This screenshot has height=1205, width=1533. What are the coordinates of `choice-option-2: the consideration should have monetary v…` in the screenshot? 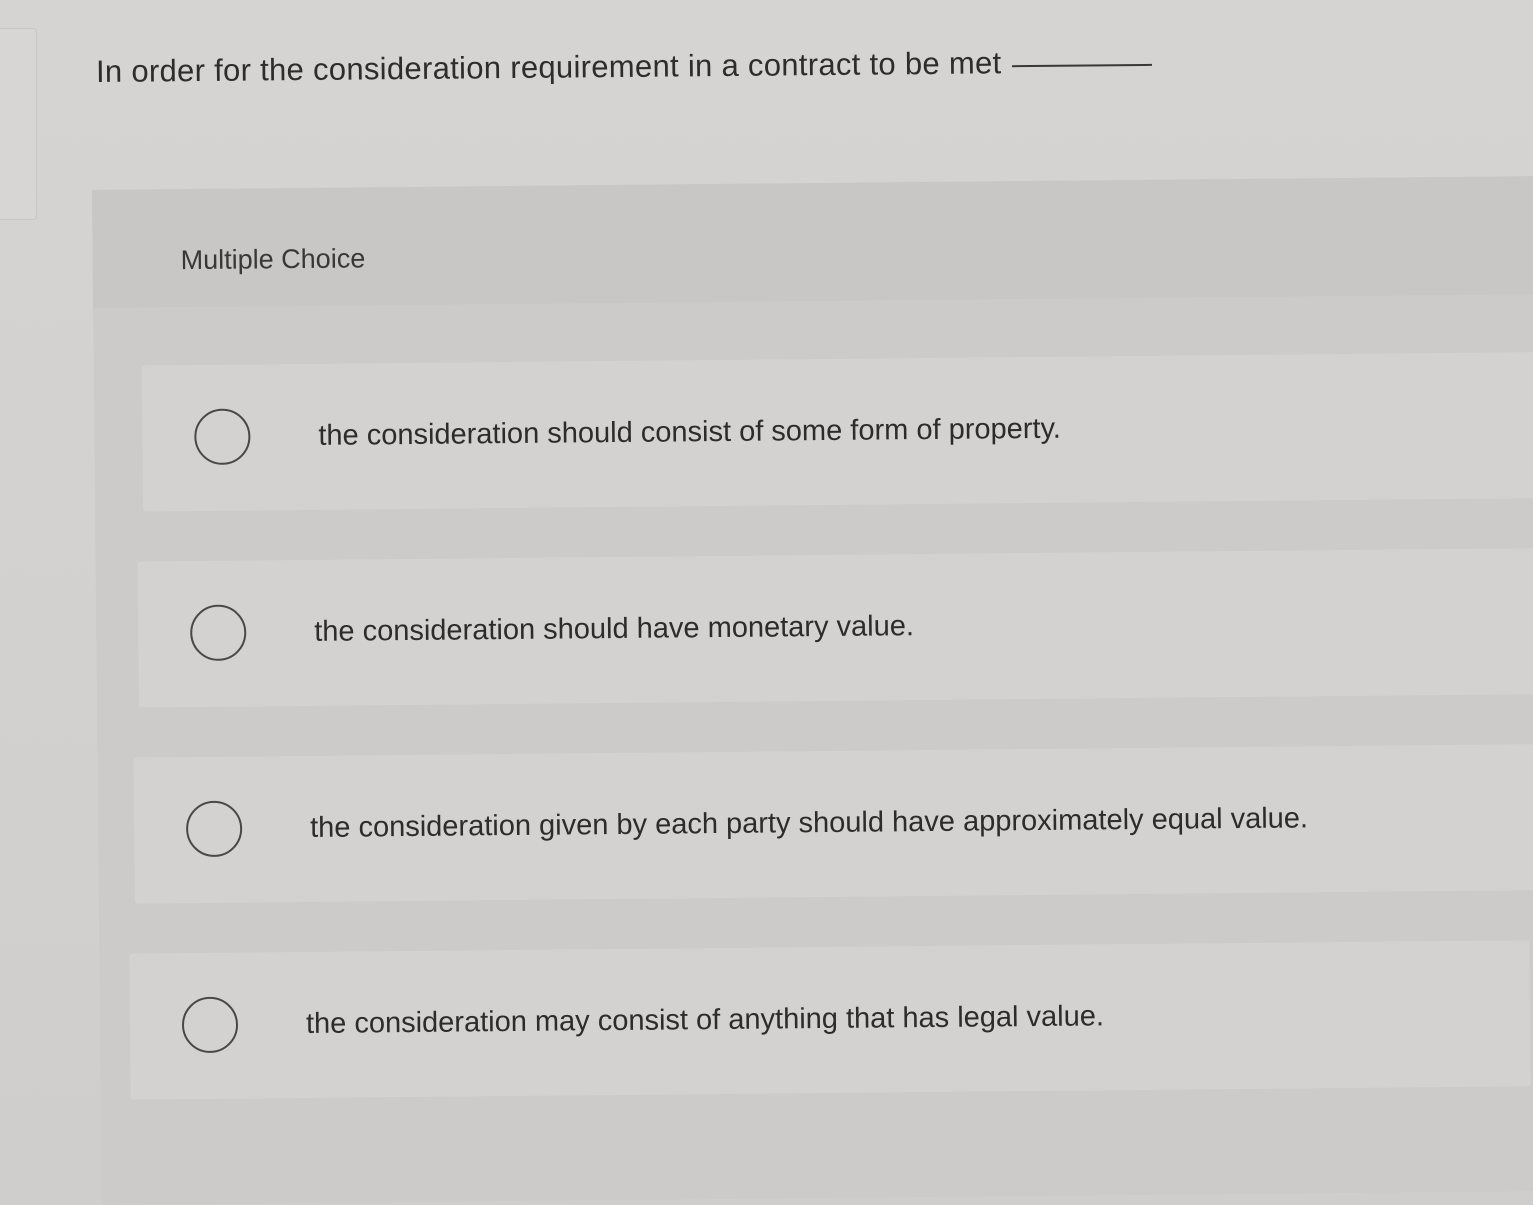 It's located at (835, 628).